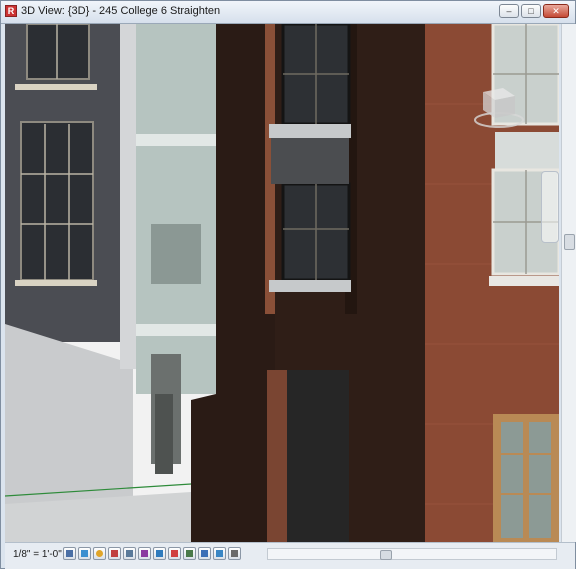  I want to click on viewcube-widget, so click(499, 107).